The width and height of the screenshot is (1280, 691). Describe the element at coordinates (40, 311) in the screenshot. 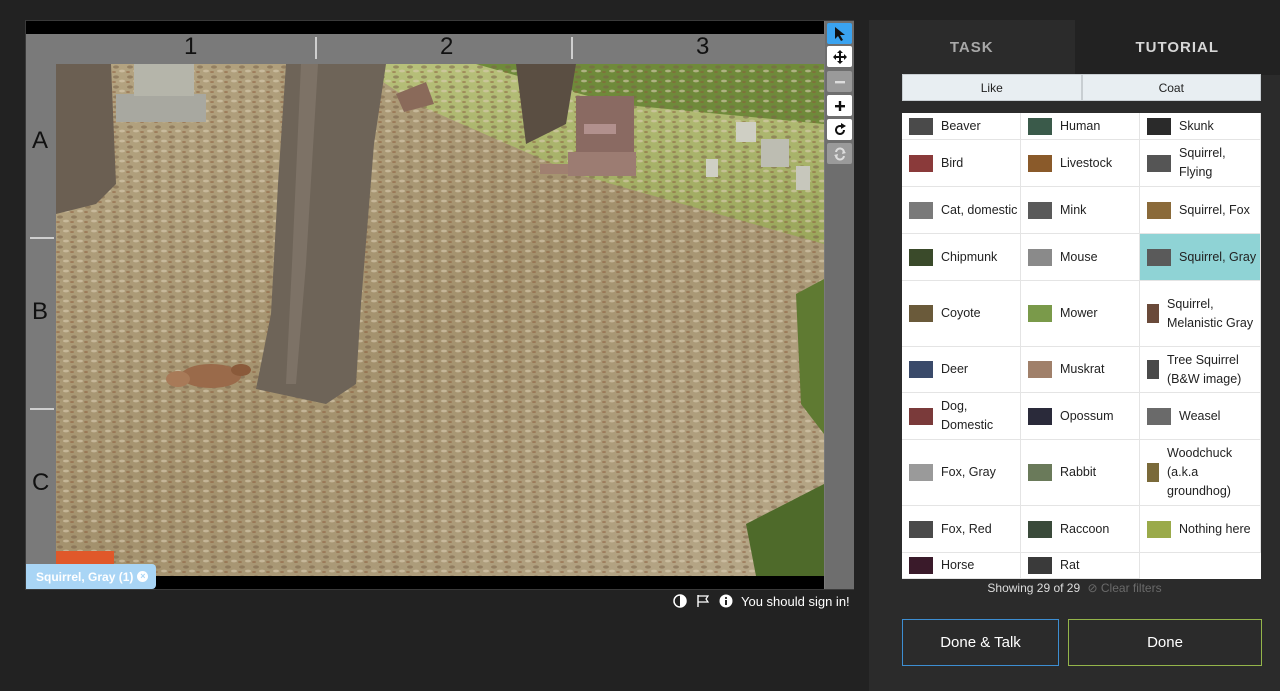

I see `grid-row-label: B` at that location.